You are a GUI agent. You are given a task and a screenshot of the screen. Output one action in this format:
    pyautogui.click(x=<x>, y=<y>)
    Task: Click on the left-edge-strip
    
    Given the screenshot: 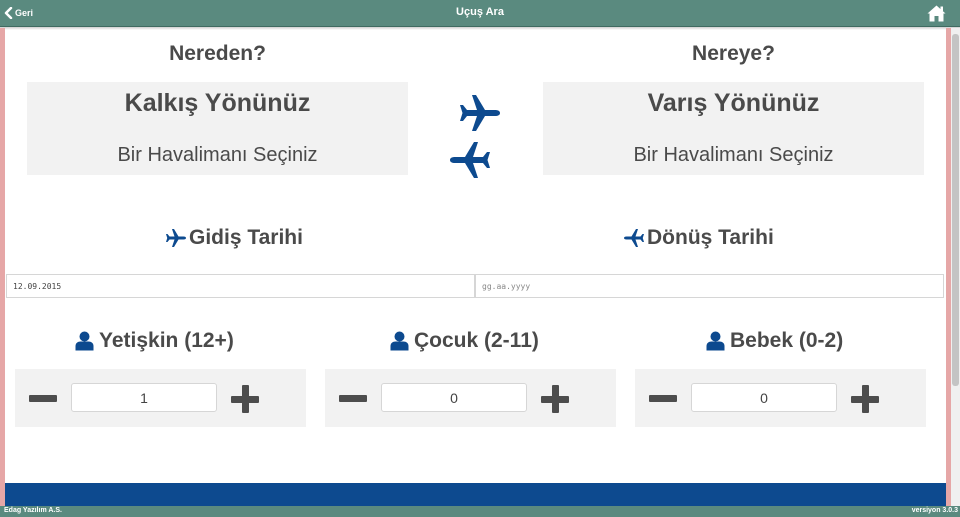 What is the action you would take?
    pyautogui.click(x=2, y=267)
    